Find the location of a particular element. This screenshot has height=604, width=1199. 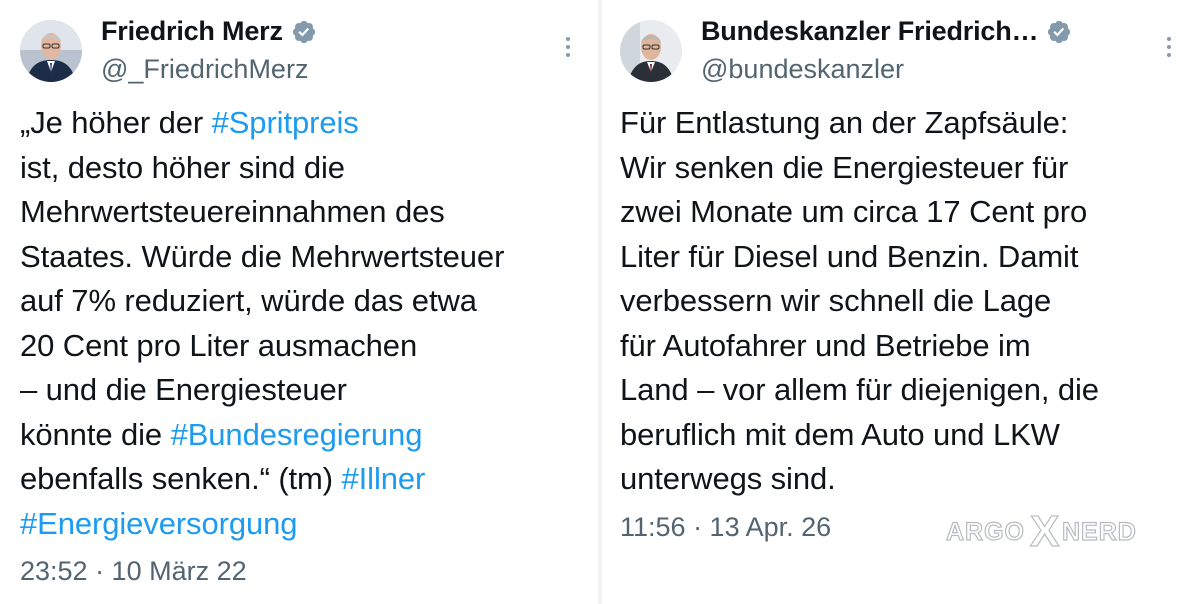

tweet-text-line: Staates. Würde die Mehrwertsteuer is located at coordinates (262, 257).